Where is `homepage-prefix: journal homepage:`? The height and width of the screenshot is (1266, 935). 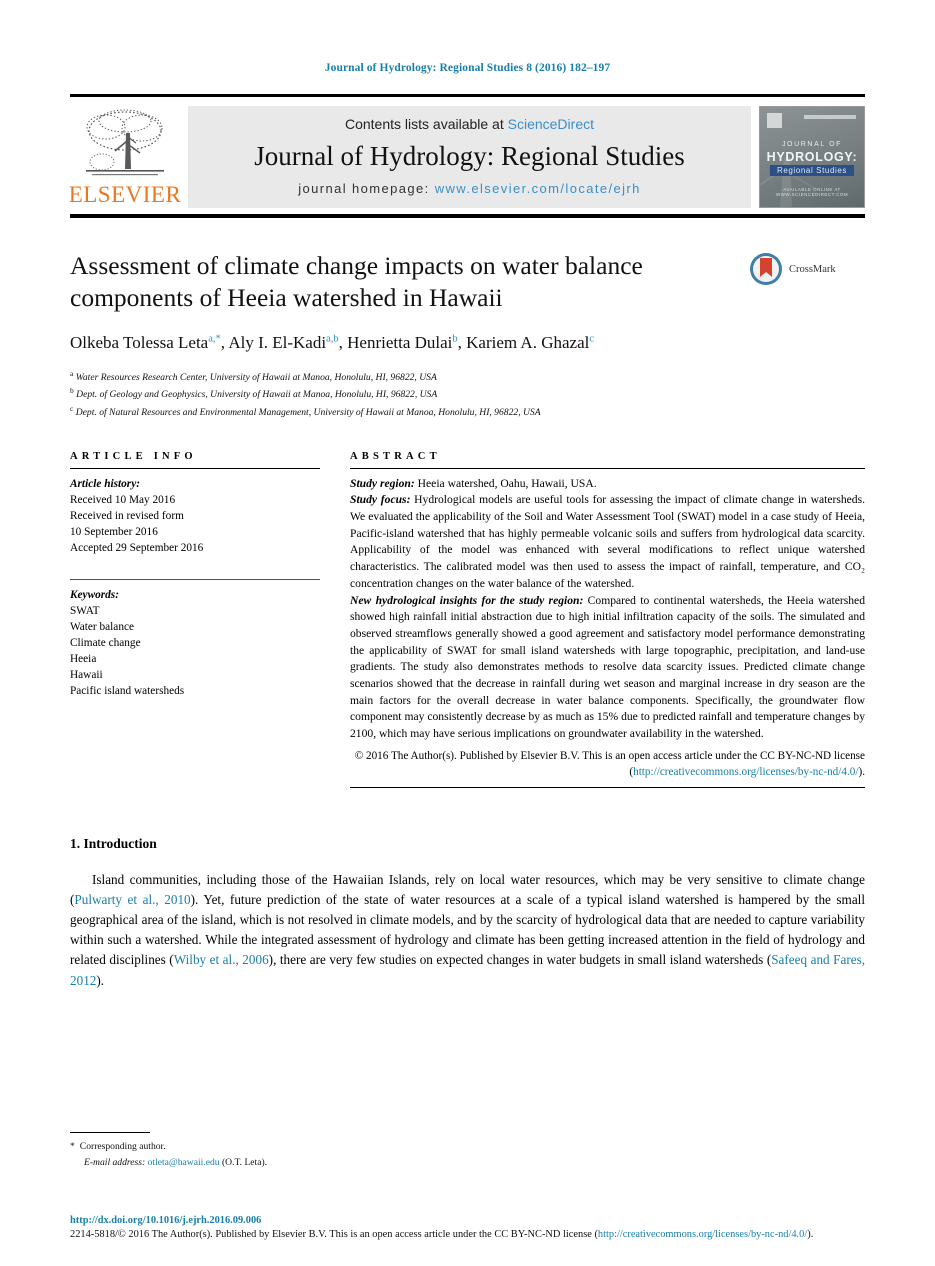
homepage-prefix: journal homepage: is located at coordinates (366, 189).